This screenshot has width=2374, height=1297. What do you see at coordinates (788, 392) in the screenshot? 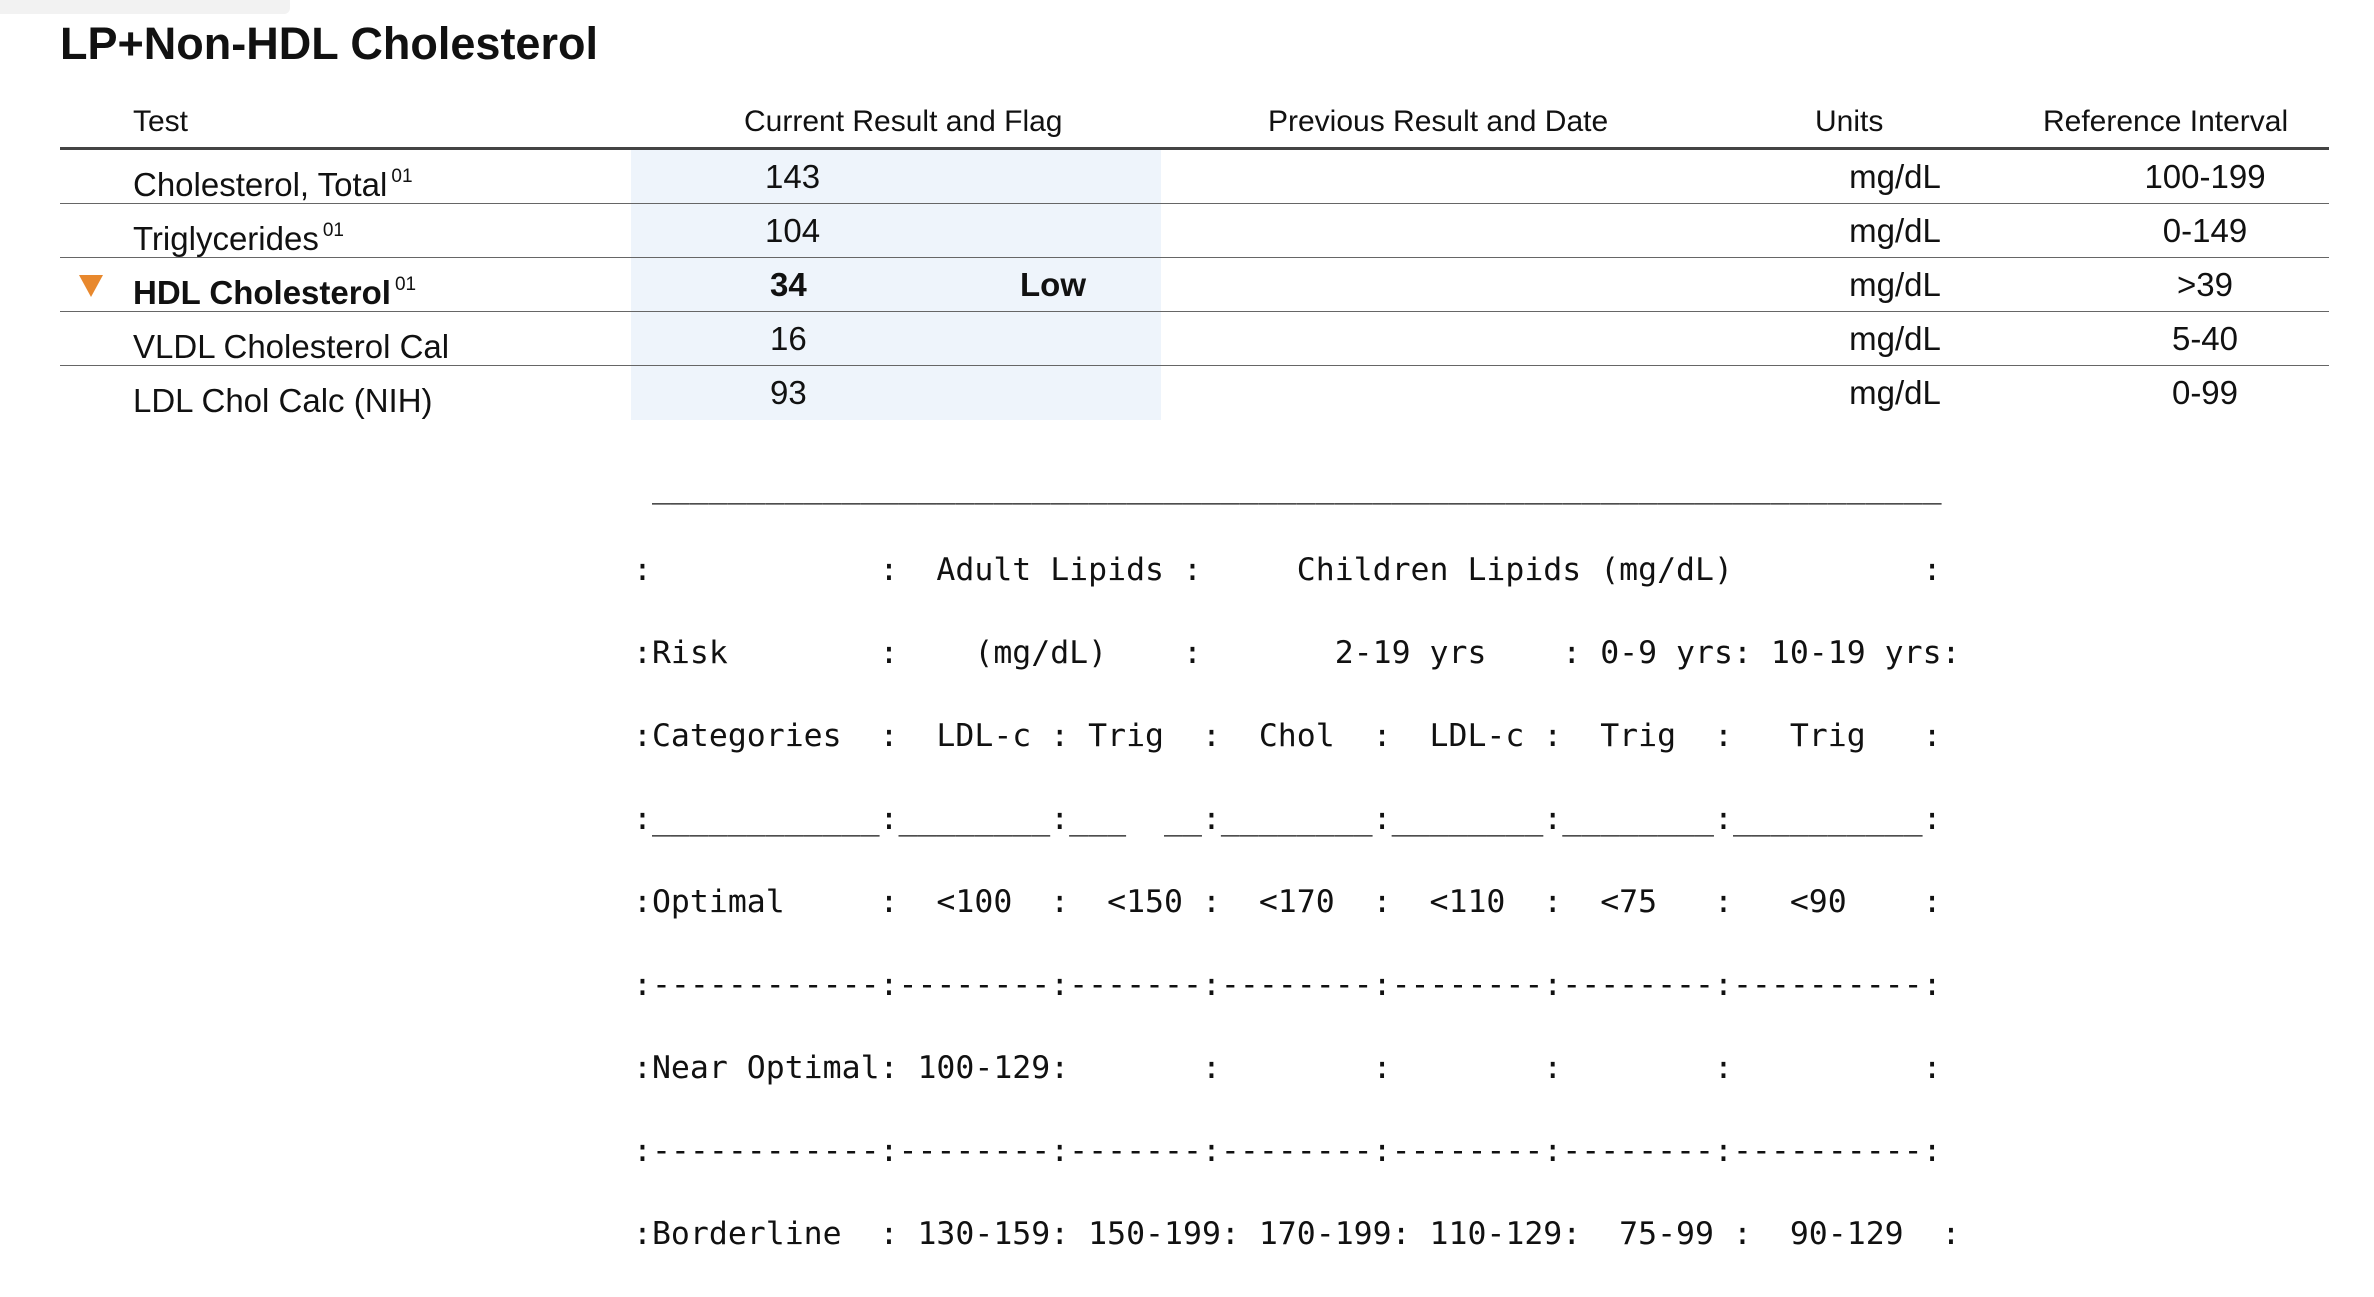
I see `current-result: 93` at bounding box center [788, 392].